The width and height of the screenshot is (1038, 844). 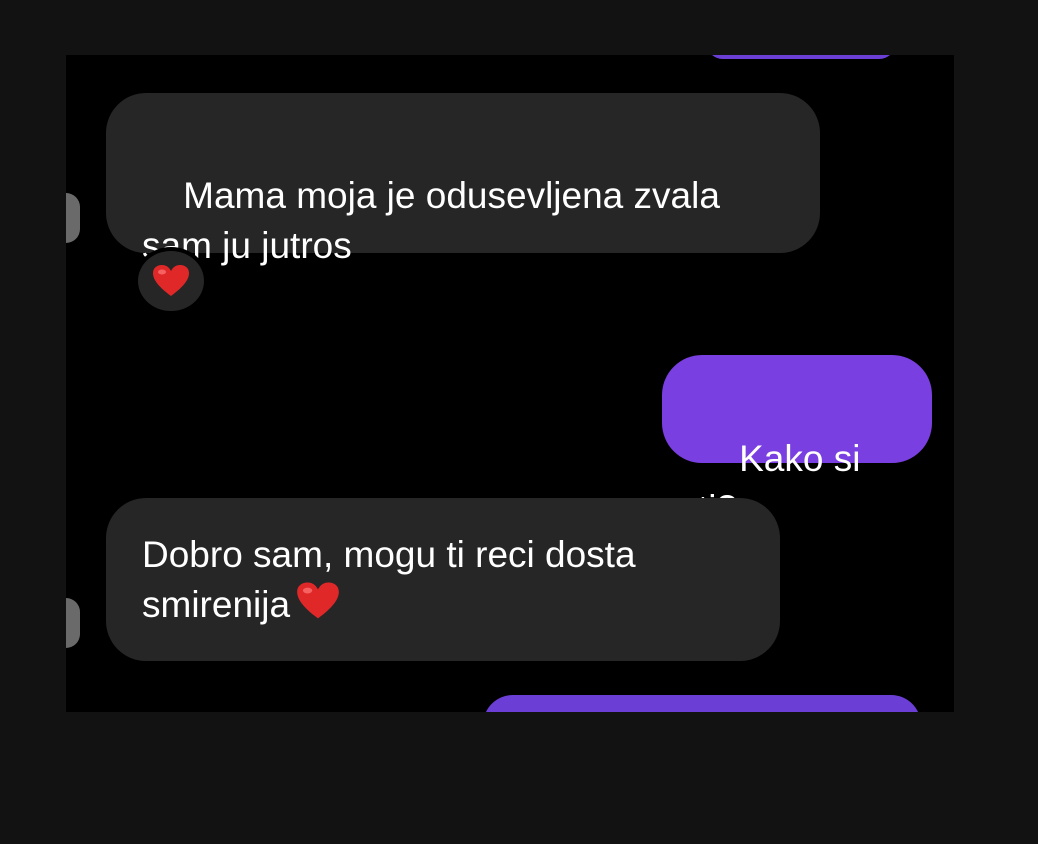 I want to click on outgoing-message-bubble: Kako si ti?, so click(x=797, y=442).